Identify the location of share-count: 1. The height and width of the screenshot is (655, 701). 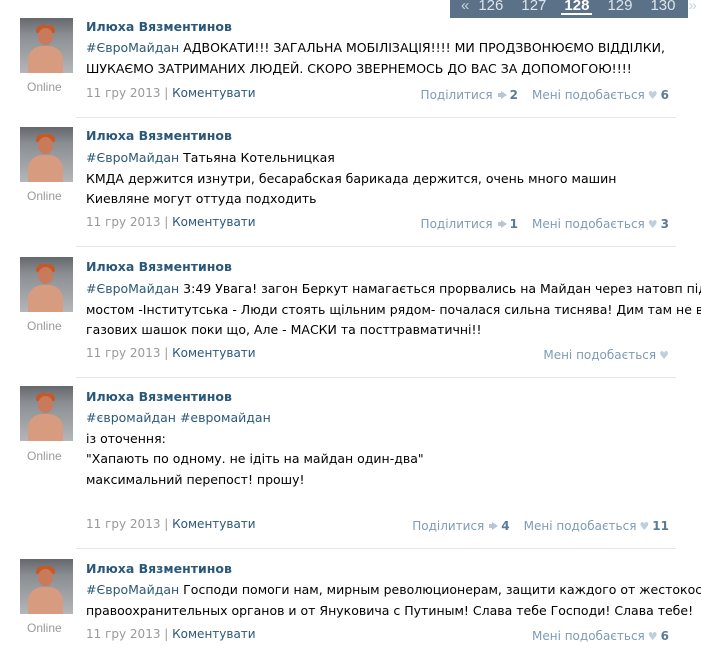
(513, 224).